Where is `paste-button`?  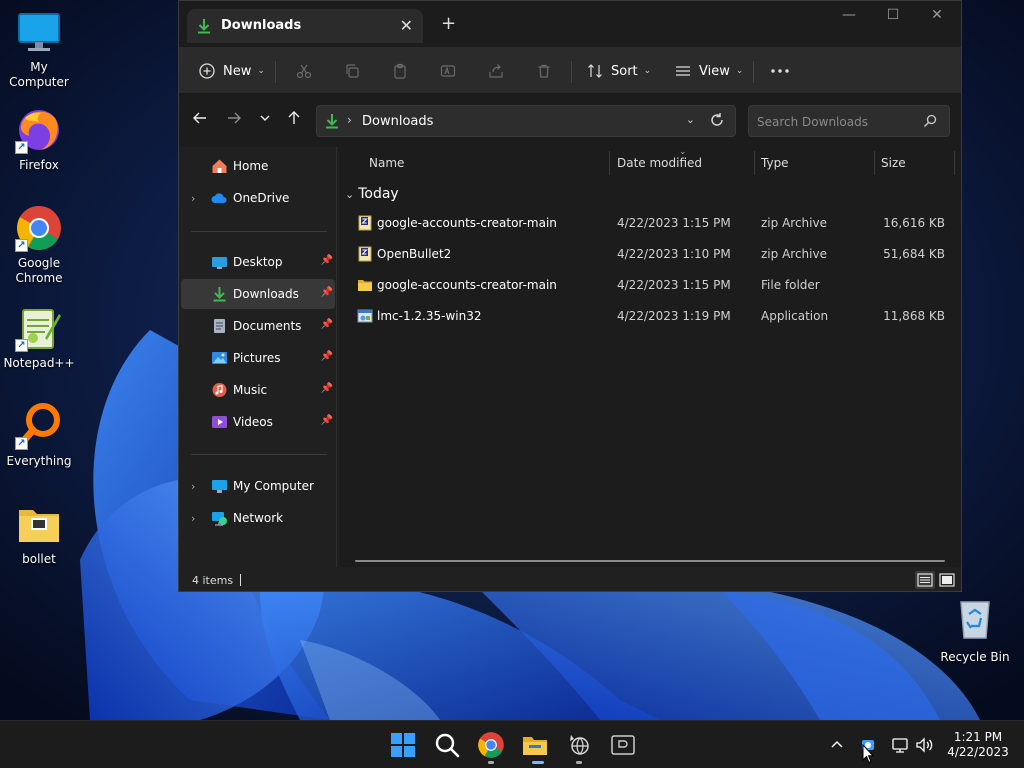 paste-button is located at coordinates (400, 71).